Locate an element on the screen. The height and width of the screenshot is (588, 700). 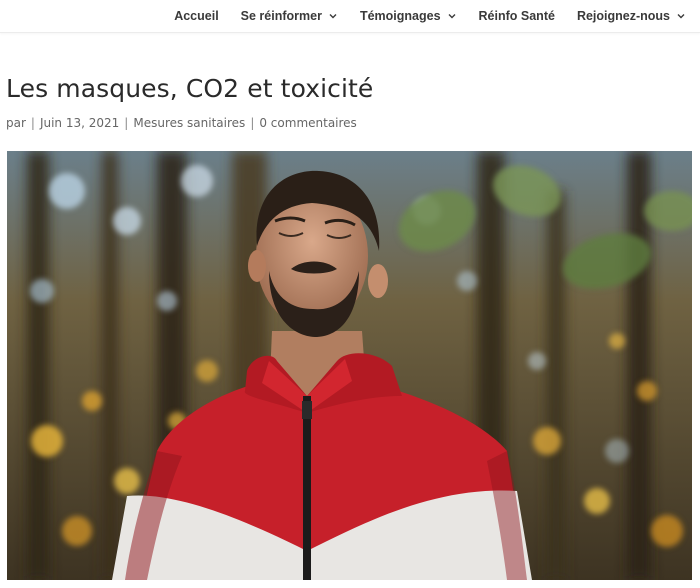
nav-item-temoignages: Témoignages is located at coordinates (408, 16).